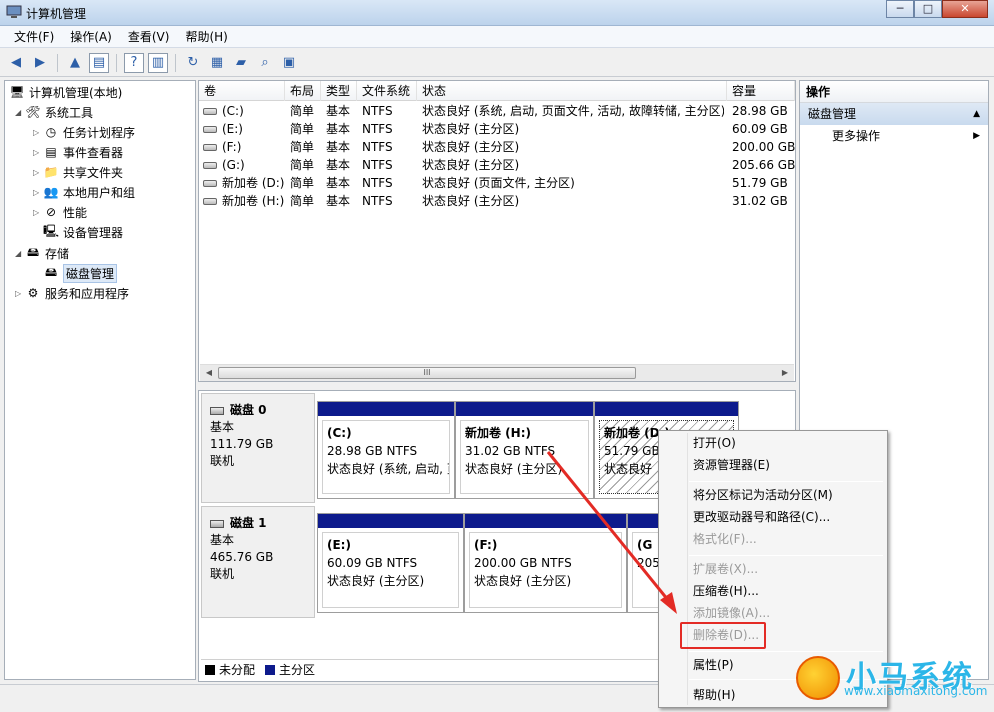 The height and width of the screenshot is (712, 994). Describe the element at coordinates (40, 63) in the screenshot. I see `forward-icon: ▶` at that location.